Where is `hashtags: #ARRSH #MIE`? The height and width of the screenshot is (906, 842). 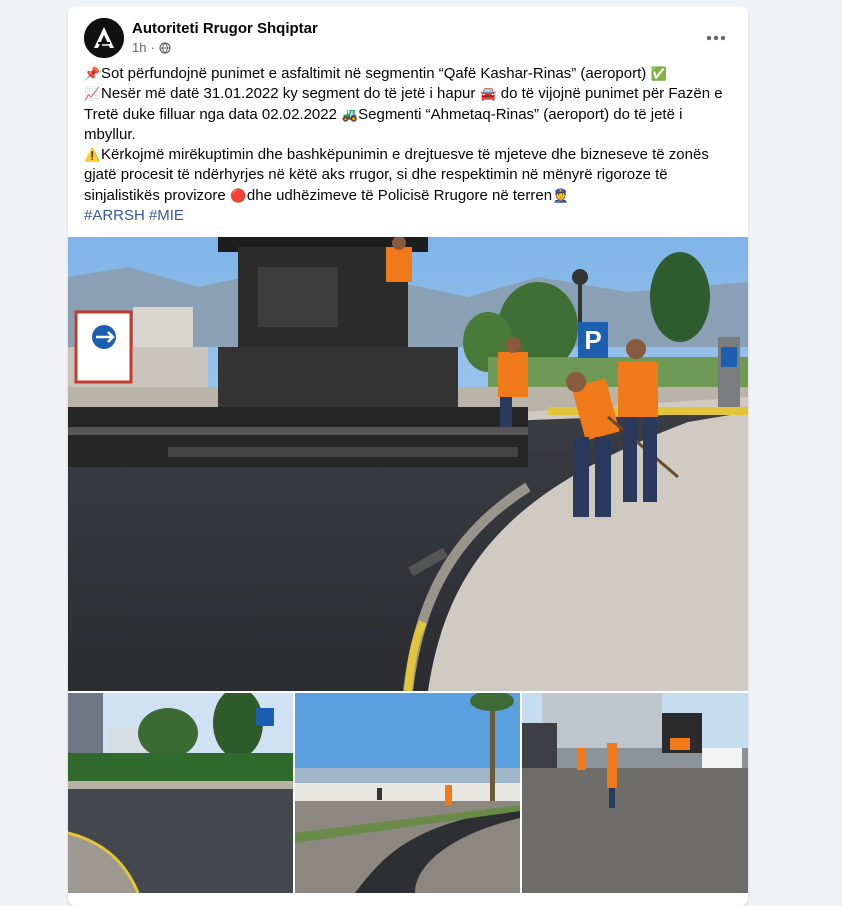
hashtags: #ARRSH #MIE is located at coordinates (409, 216).